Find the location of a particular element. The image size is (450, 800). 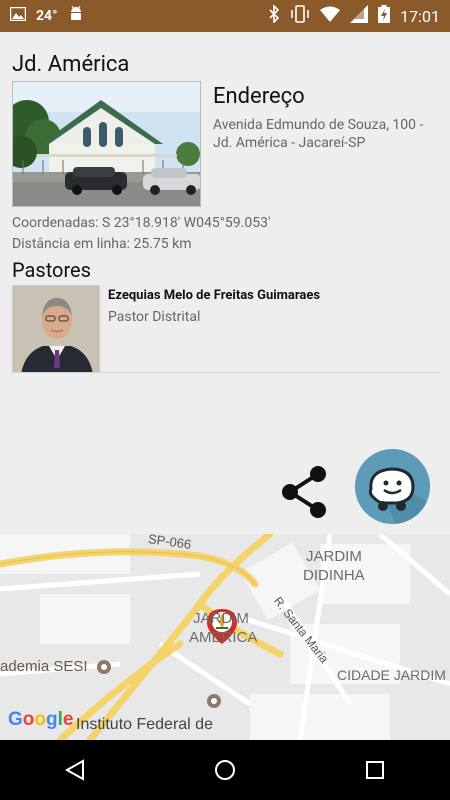

signal-icon is located at coordinates (359, 16).